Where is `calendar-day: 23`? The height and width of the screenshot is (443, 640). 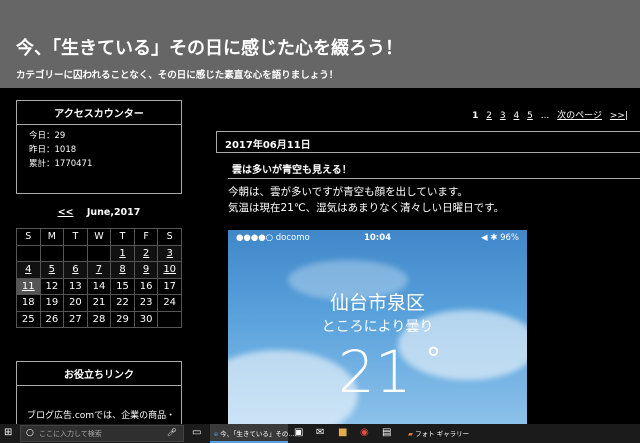
calendar-day: 23 is located at coordinates (146, 303).